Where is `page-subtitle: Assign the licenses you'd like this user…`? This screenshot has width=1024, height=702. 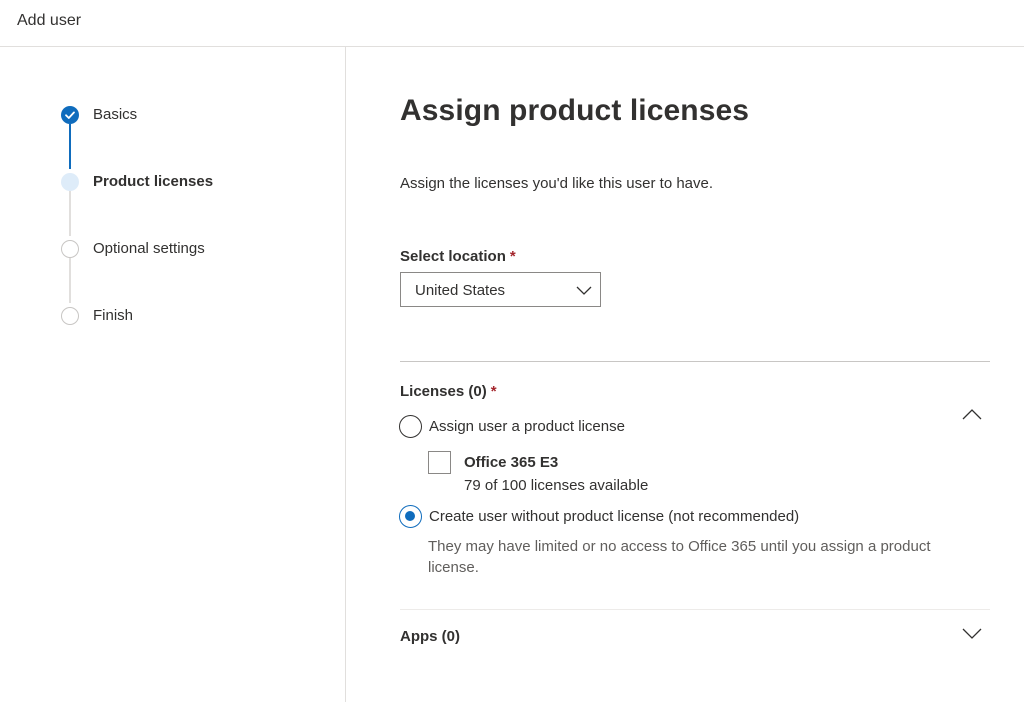
page-subtitle: Assign the licenses you'd like this user… is located at coordinates (557, 183).